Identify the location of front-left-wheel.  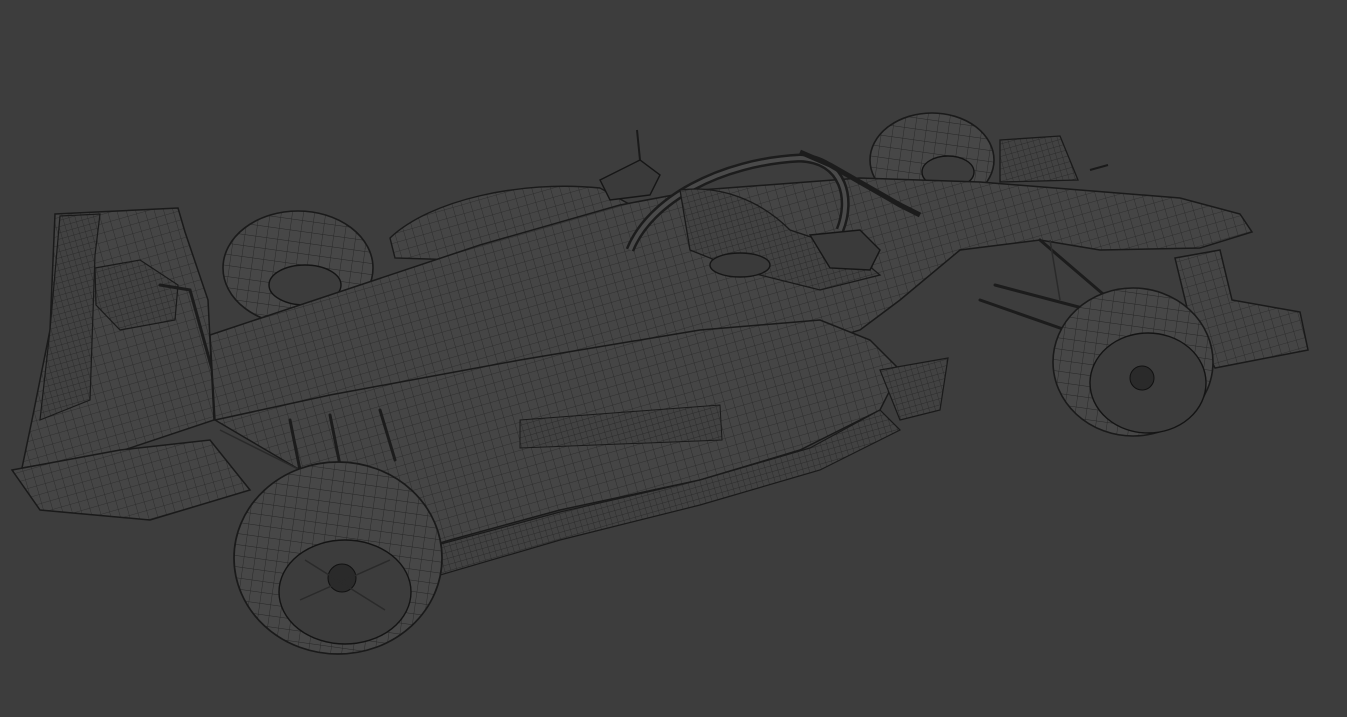
(1133, 362).